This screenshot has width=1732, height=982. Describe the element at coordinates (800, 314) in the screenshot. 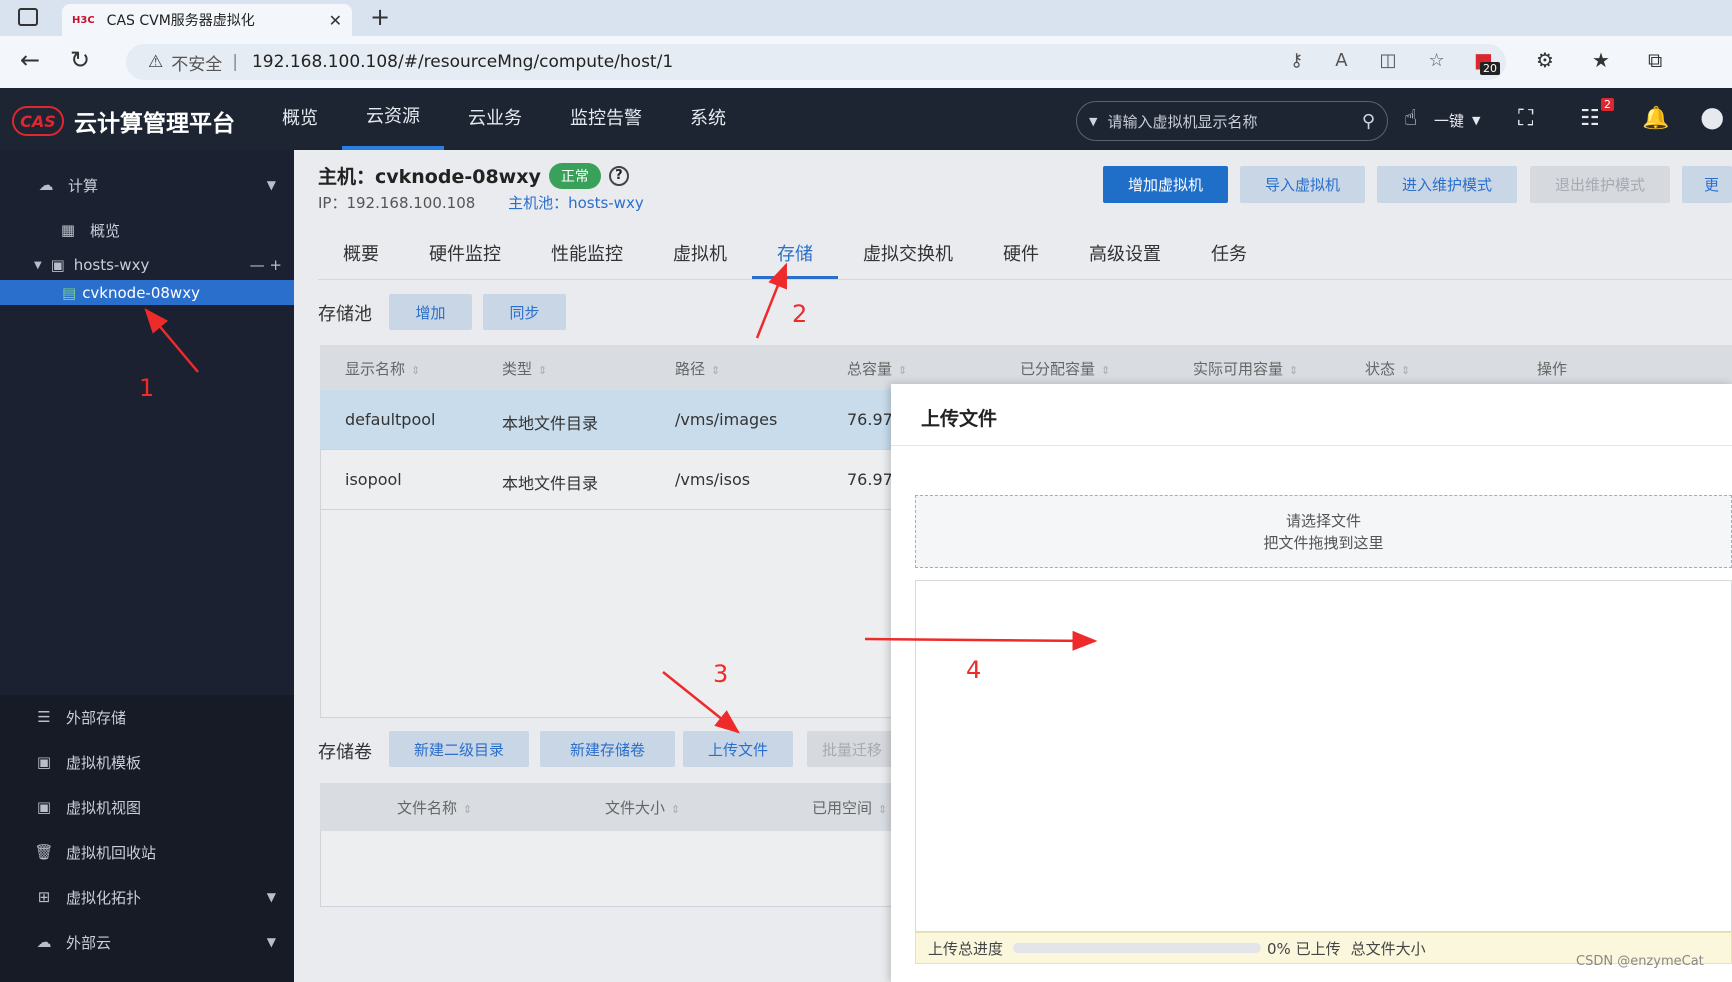

I see `annotation-number: 2` at that location.